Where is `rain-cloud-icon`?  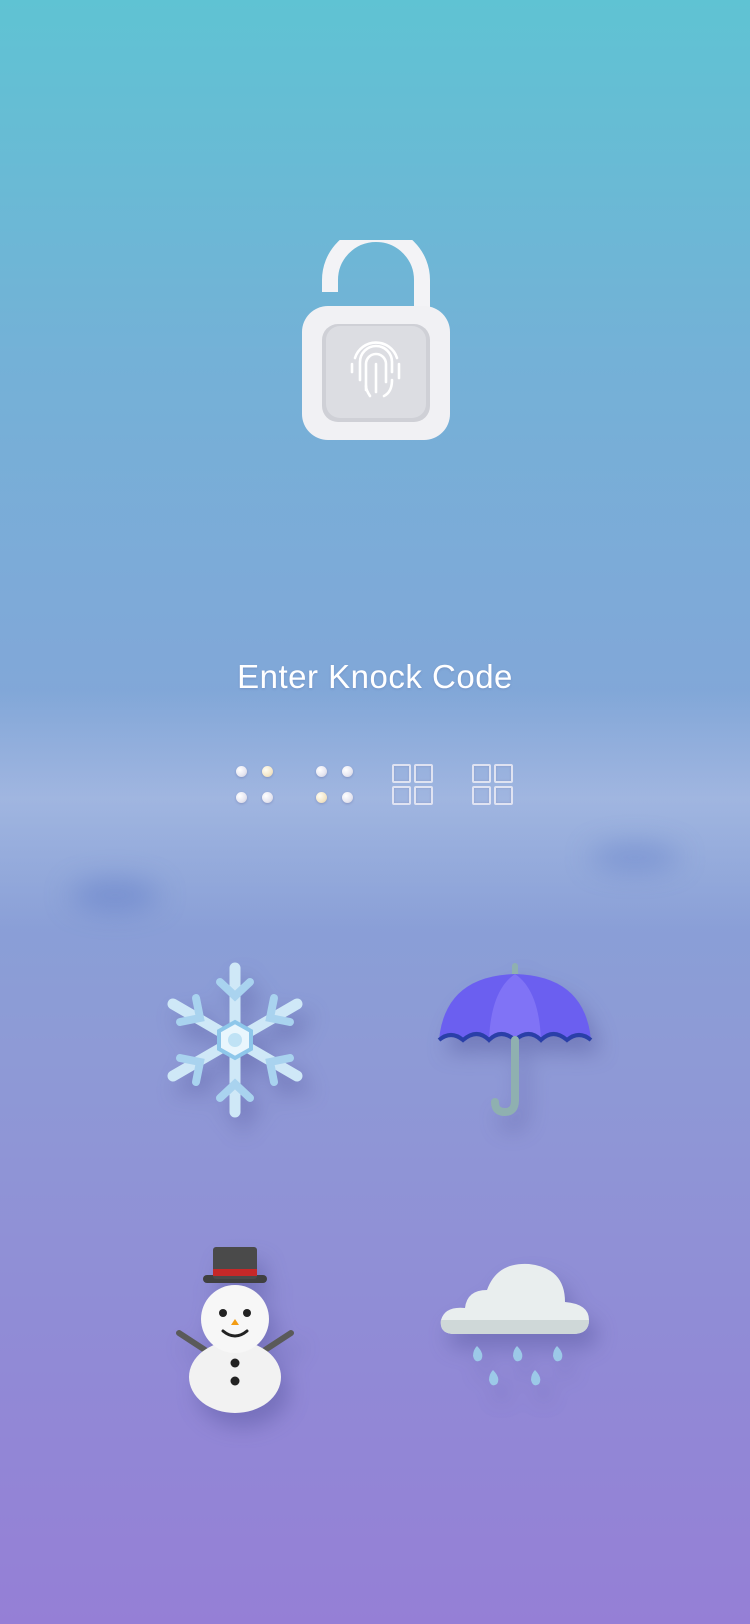 rain-cloud-icon is located at coordinates (514, 1324).